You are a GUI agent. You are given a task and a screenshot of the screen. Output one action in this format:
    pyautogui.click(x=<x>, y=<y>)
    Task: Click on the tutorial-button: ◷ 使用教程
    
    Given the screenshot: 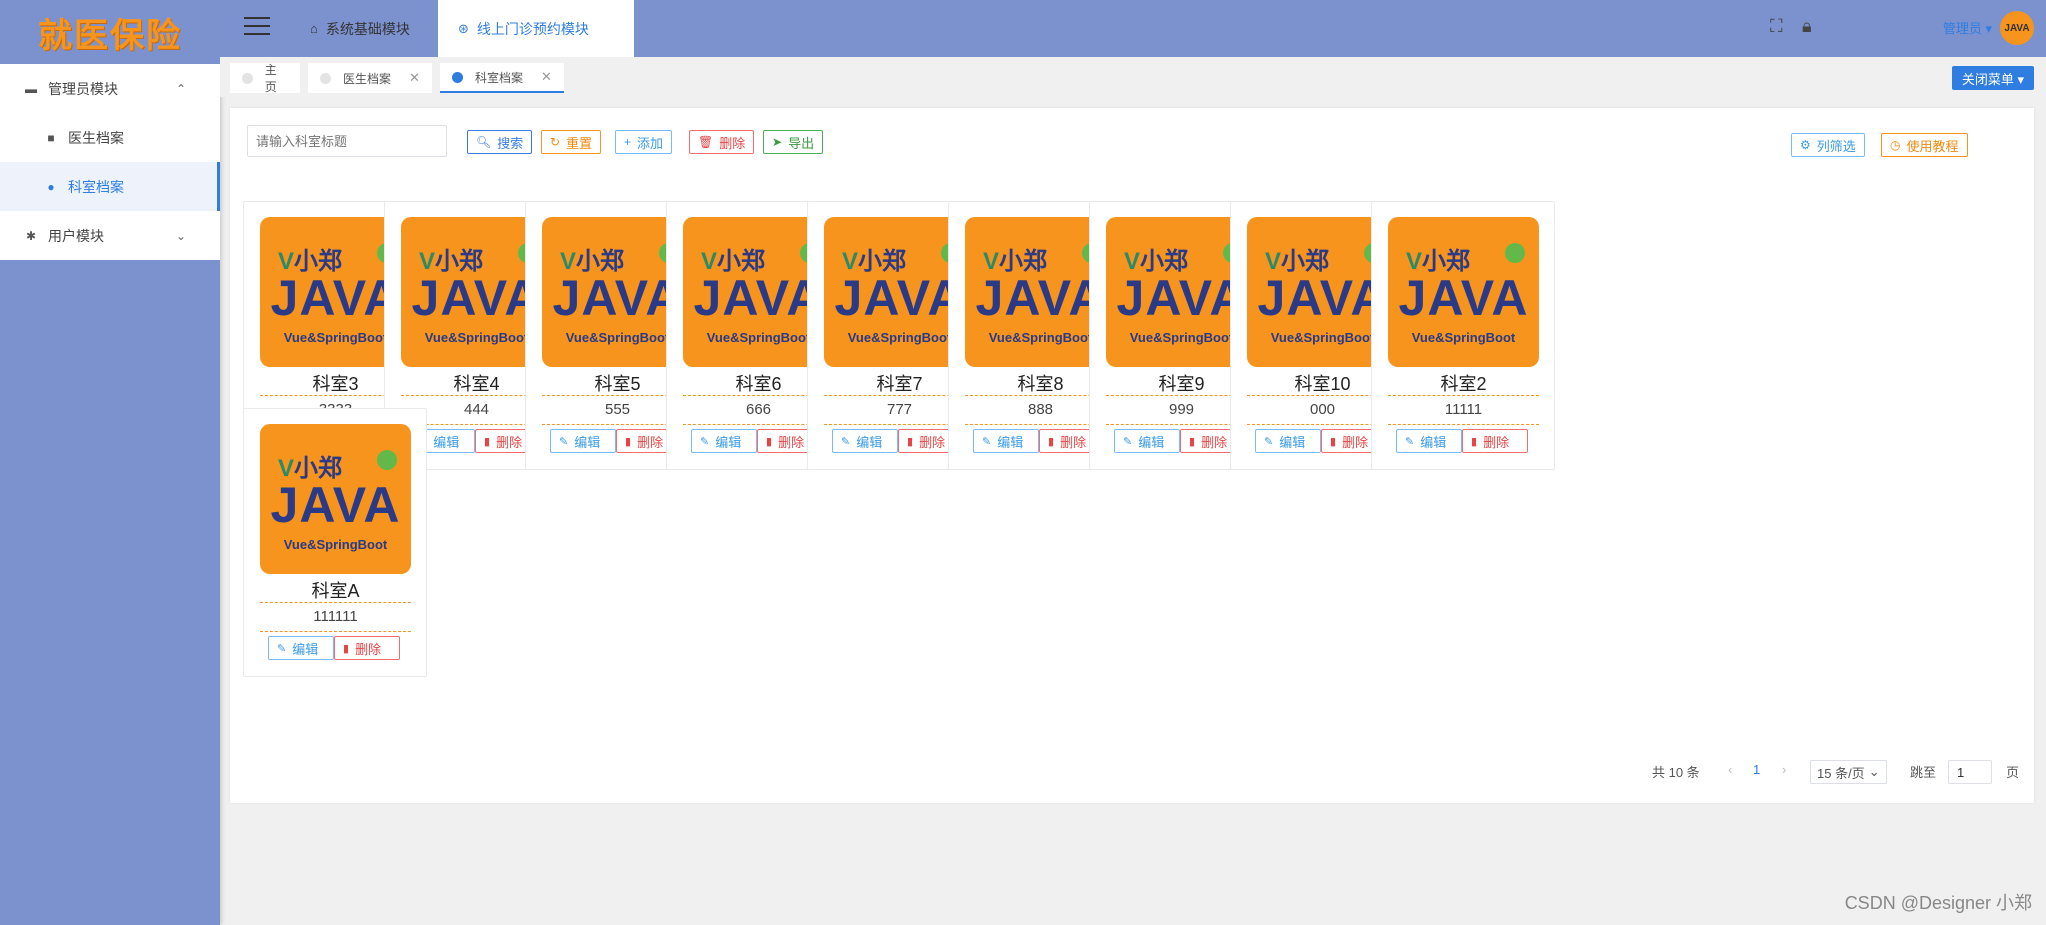 What is the action you would take?
    pyautogui.click(x=1924, y=145)
    